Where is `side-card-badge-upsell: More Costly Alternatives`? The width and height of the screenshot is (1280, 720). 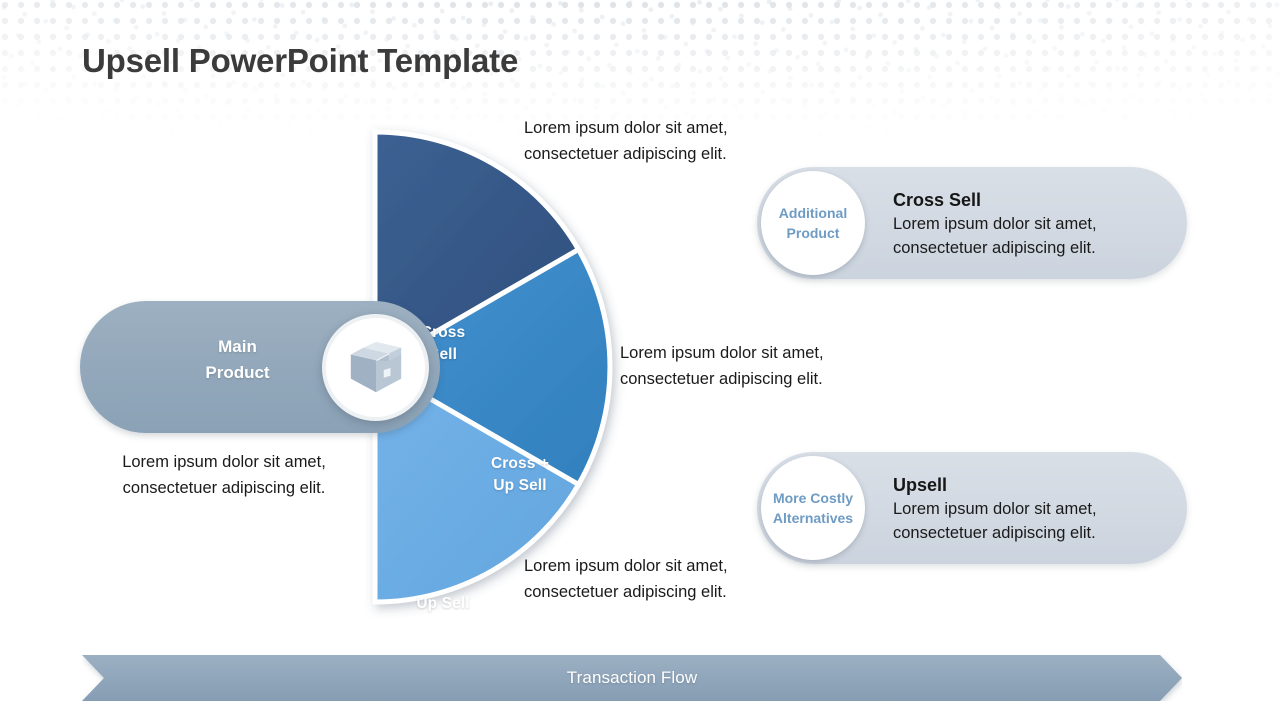 side-card-badge-upsell: More Costly Alternatives is located at coordinates (813, 508).